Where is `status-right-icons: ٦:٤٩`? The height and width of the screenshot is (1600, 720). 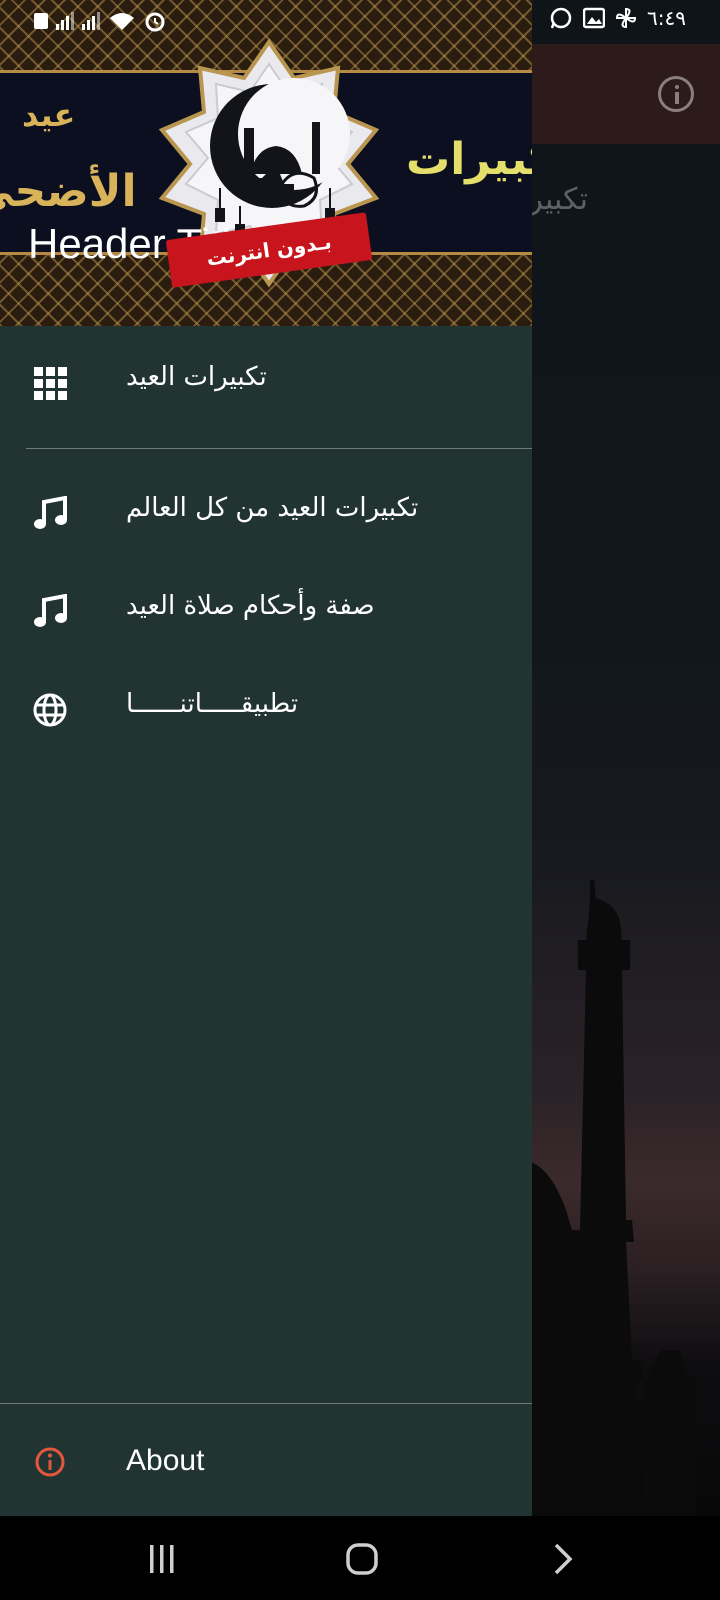
status-right-icons: ٦:٤٩ is located at coordinates (617, 18).